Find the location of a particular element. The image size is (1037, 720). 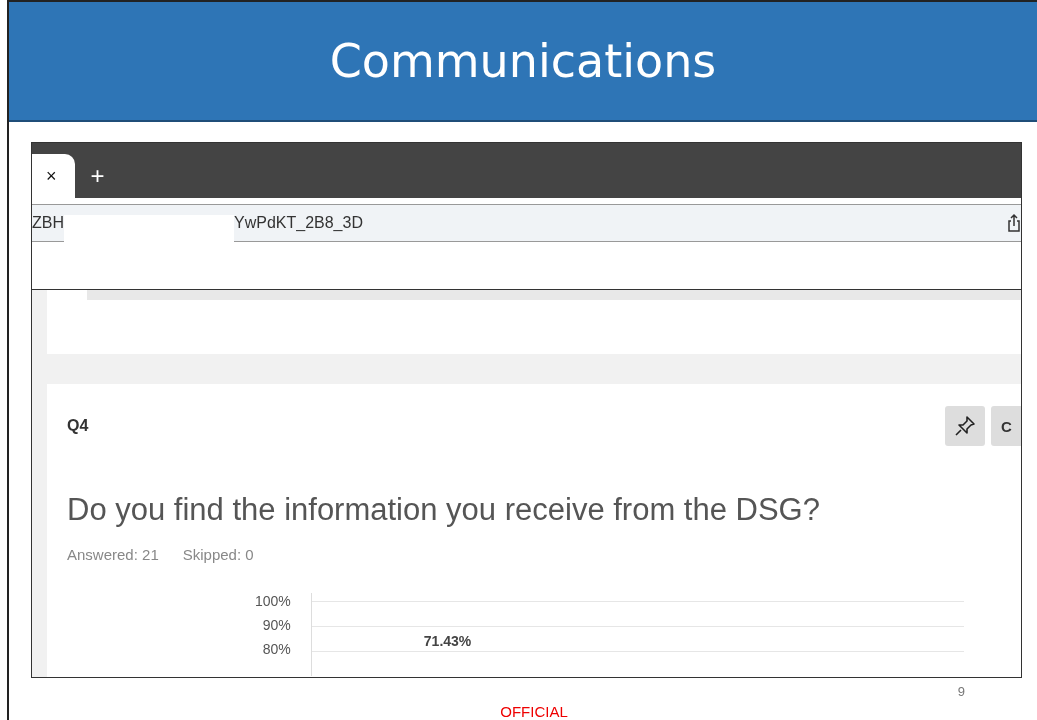

pushpin-icon is located at coordinates (965, 426).